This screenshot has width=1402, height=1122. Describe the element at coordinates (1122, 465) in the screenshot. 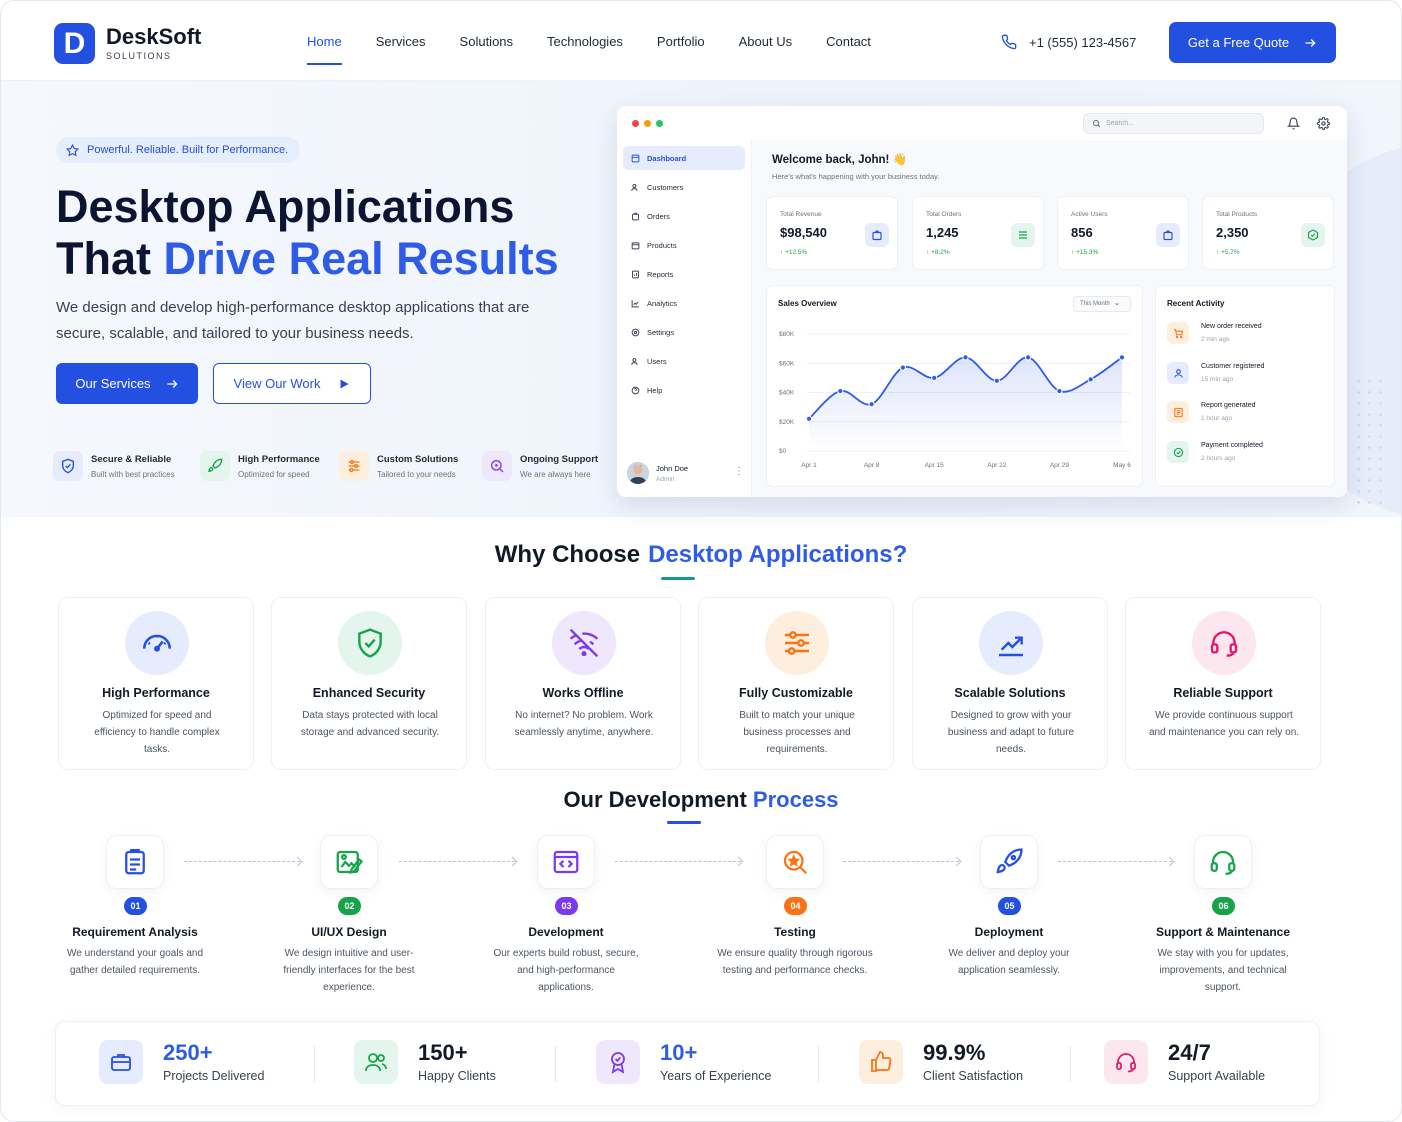

I see `x-tick-label: May 6` at that location.